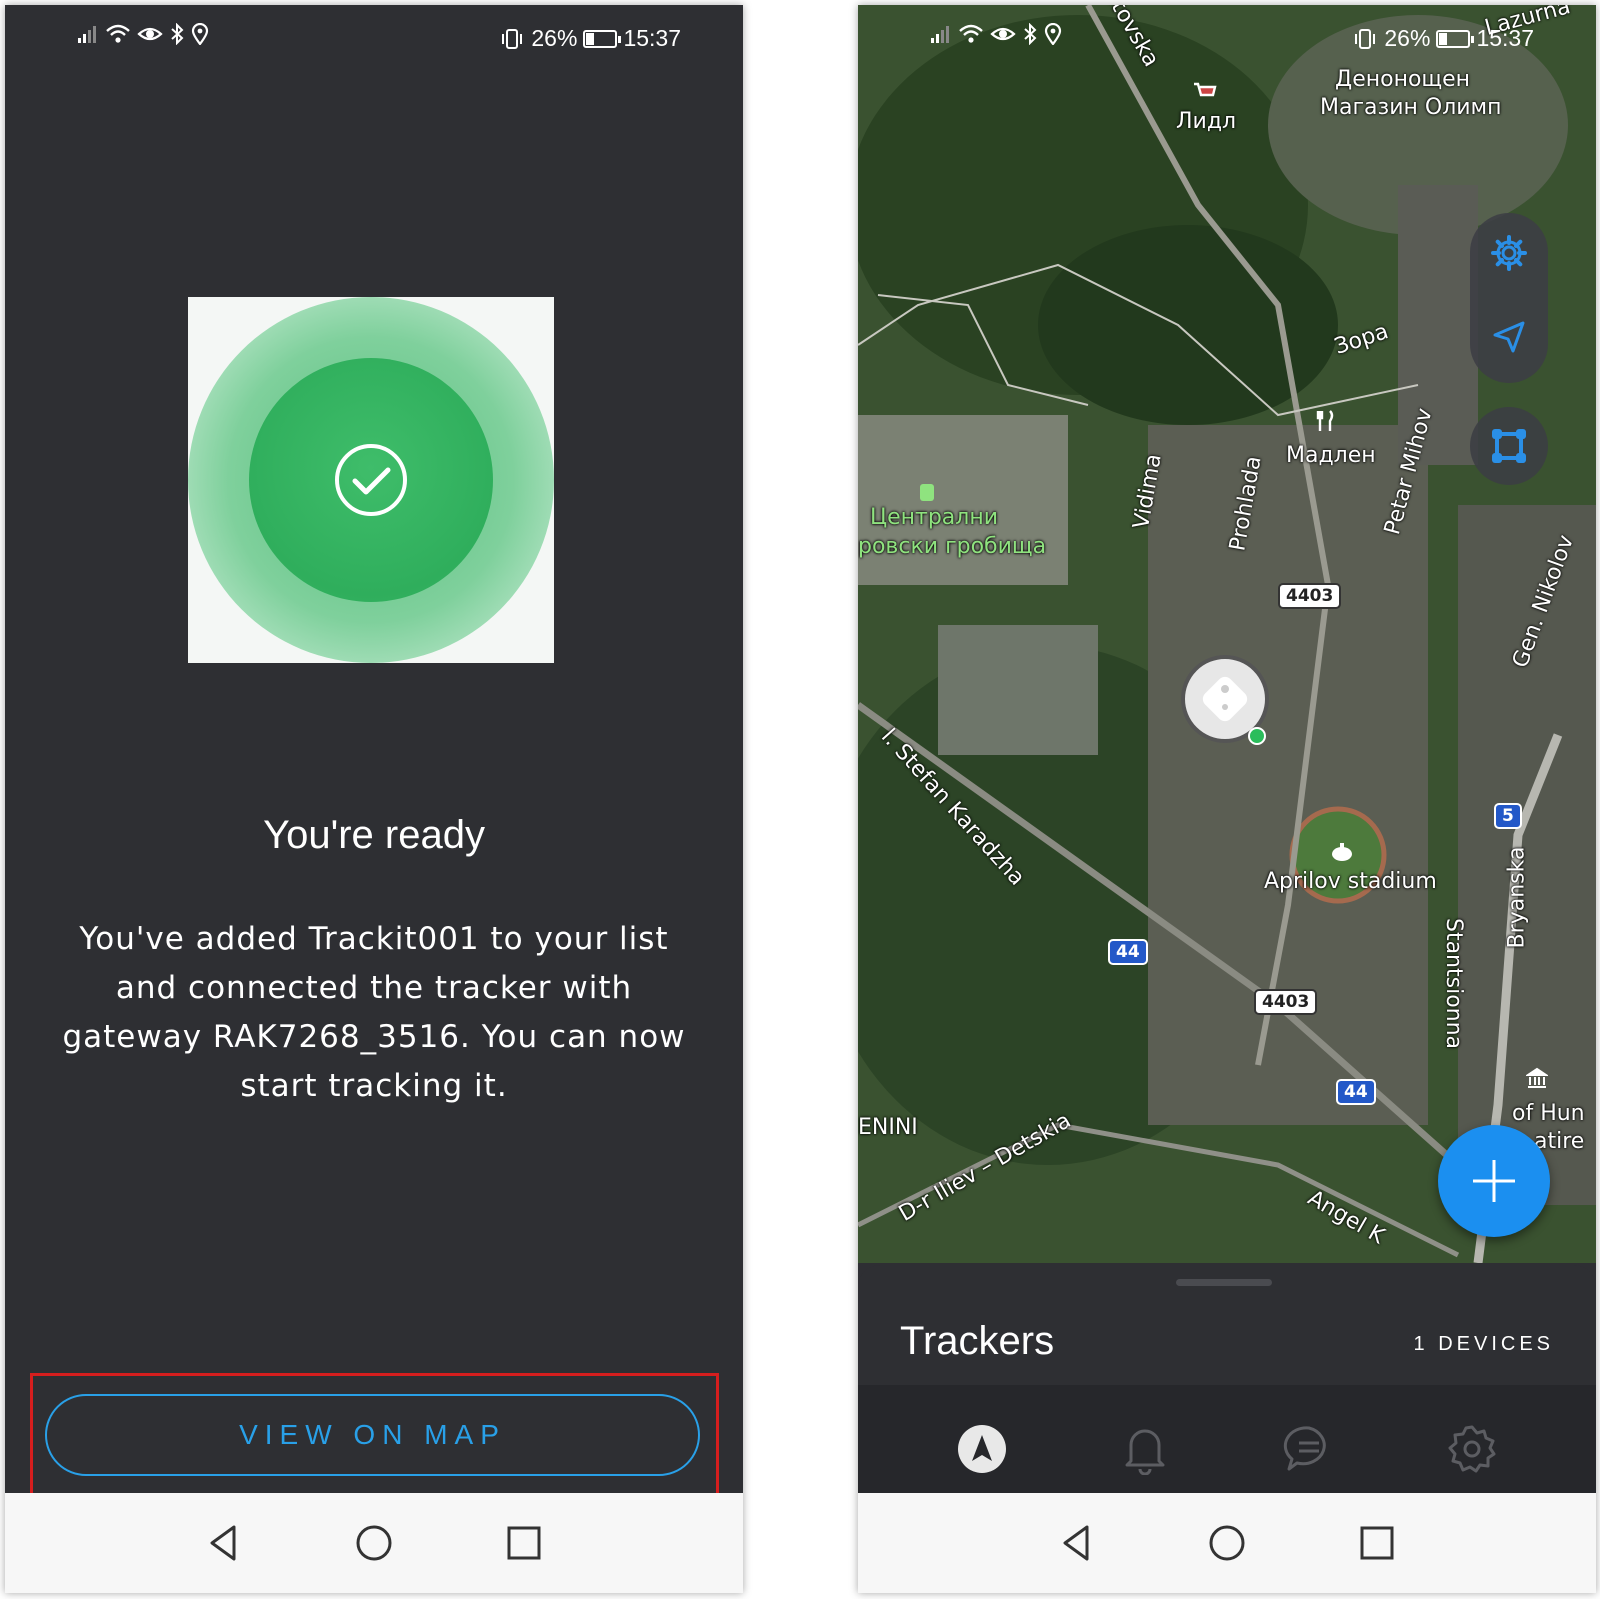 The width and height of the screenshot is (1600, 1599). What do you see at coordinates (1342, 852) in the screenshot?
I see `stadium-icon` at bounding box center [1342, 852].